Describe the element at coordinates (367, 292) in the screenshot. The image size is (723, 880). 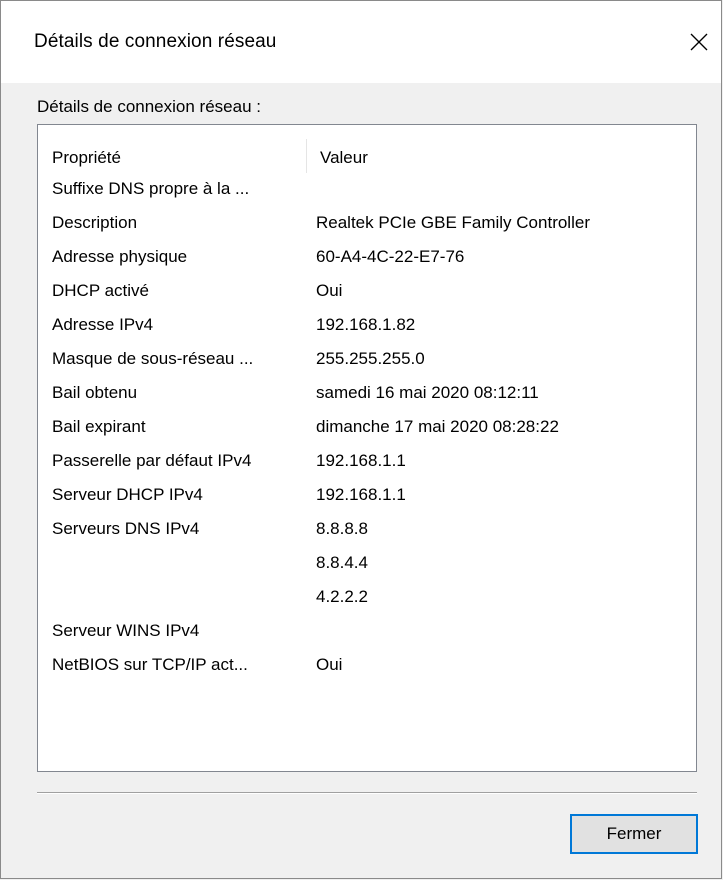
I see `table-row: DHCP activé Oui` at that location.